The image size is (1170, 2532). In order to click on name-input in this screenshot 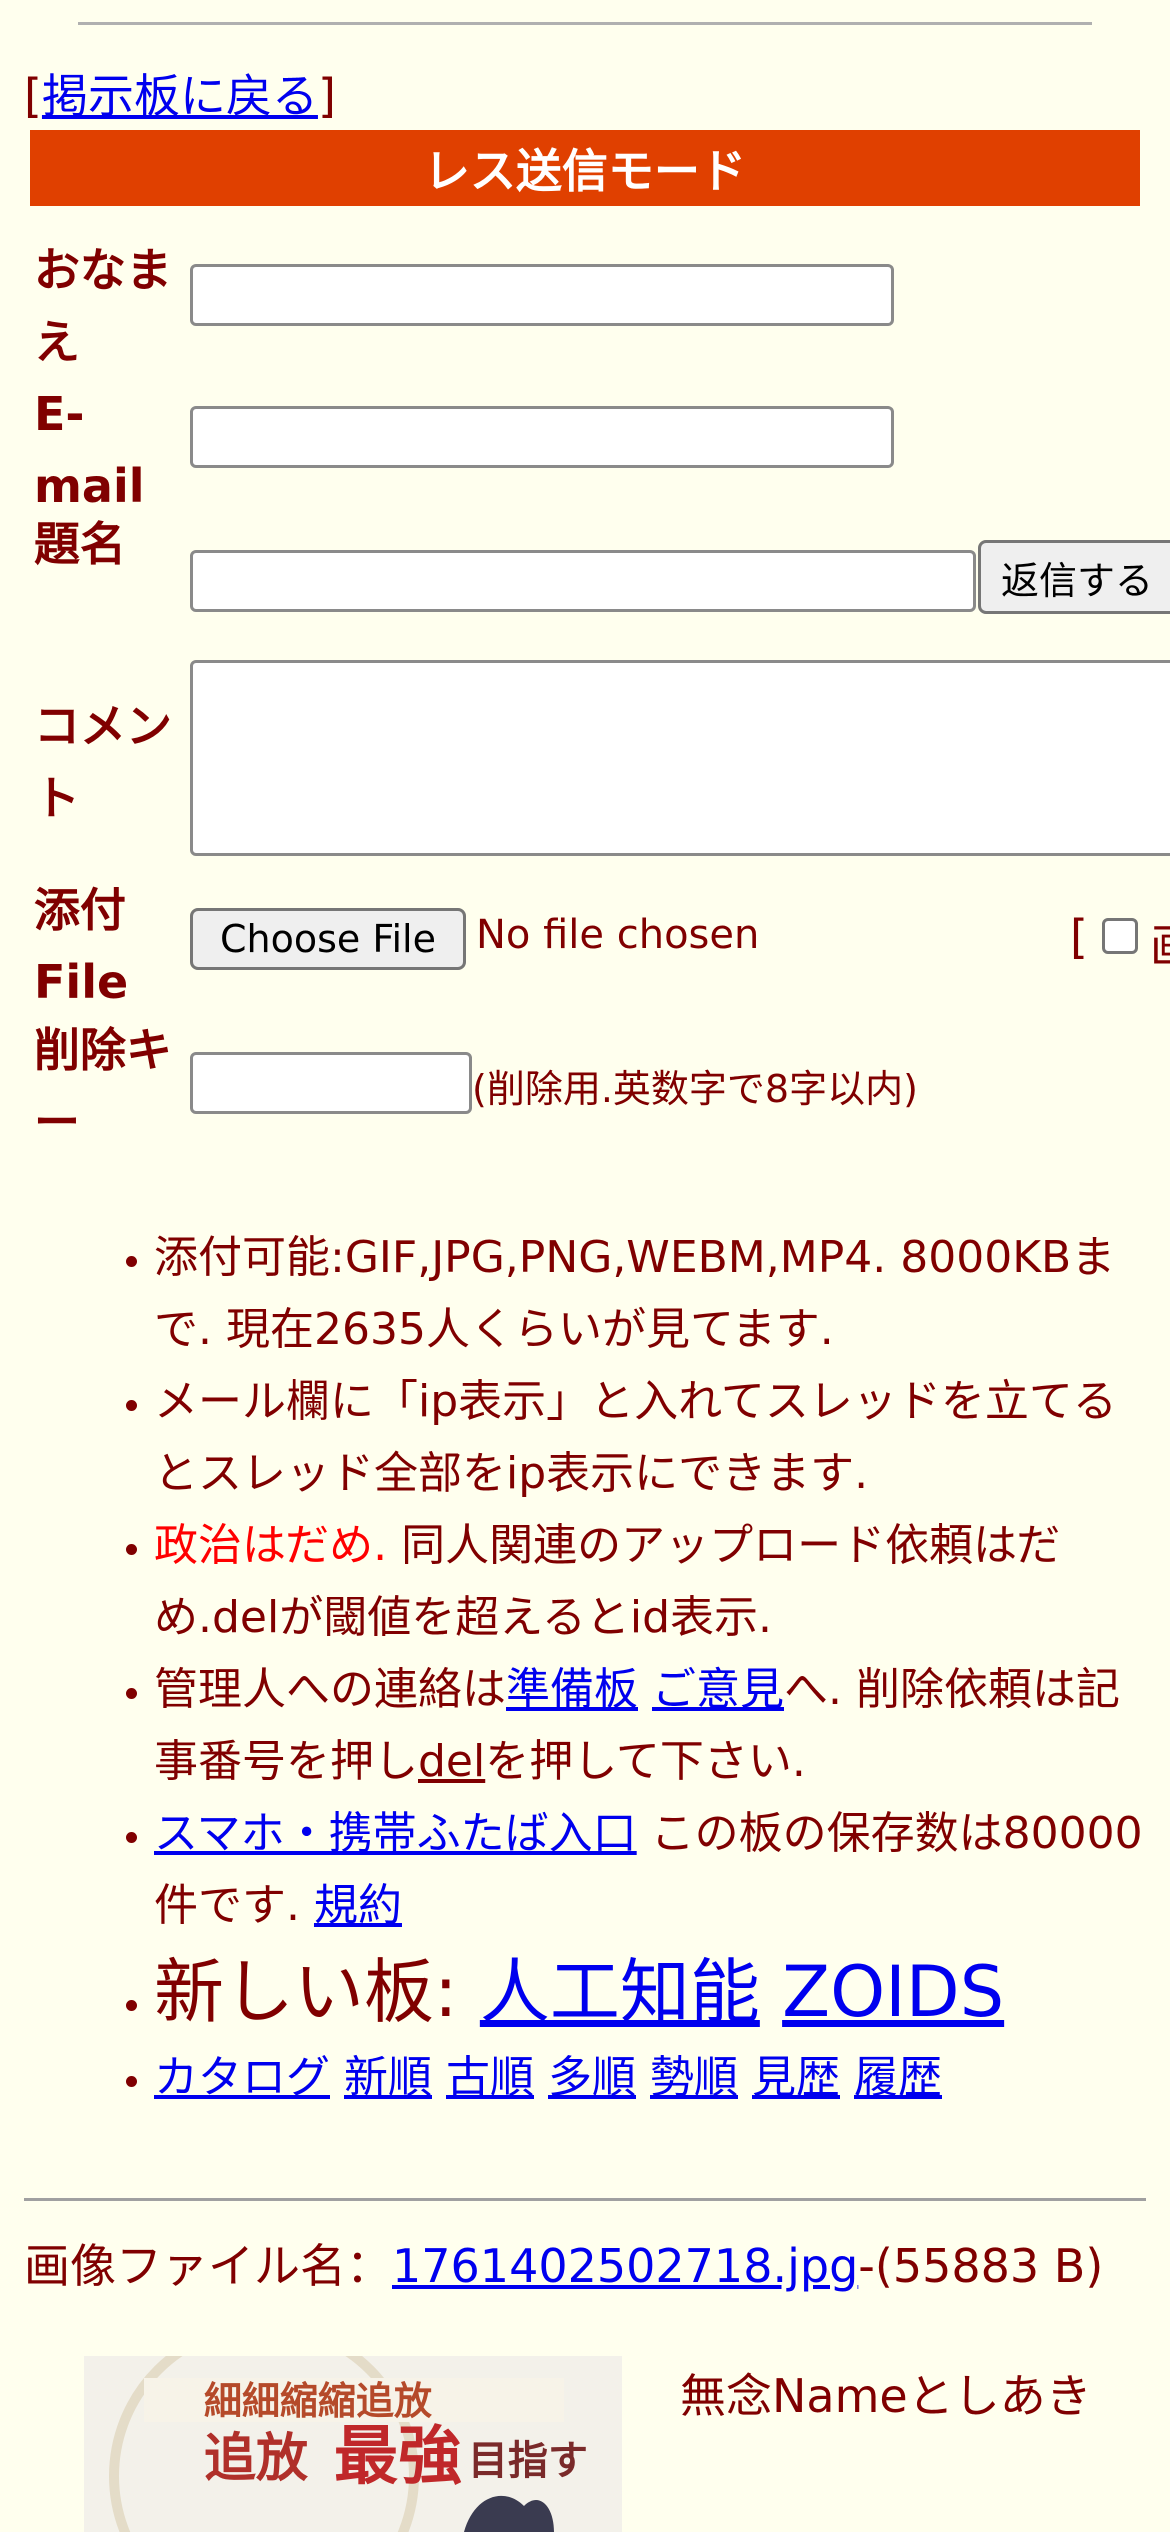, I will do `click(542, 295)`.